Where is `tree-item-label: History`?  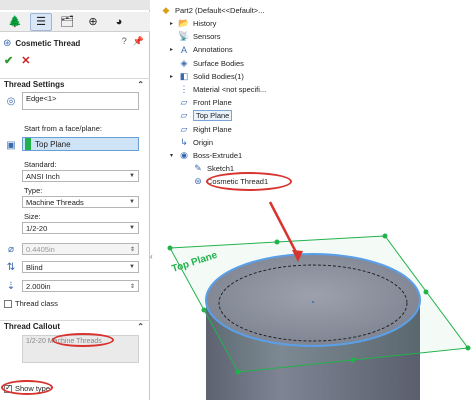 tree-item-label: History is located at coordinates (205, 23).